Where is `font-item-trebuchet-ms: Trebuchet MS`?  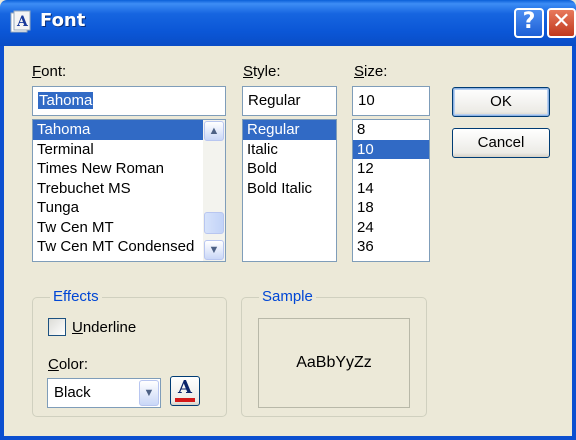 font-item-trebuchet-ms: Trebuchet MS is located at coordinates (129, 189).